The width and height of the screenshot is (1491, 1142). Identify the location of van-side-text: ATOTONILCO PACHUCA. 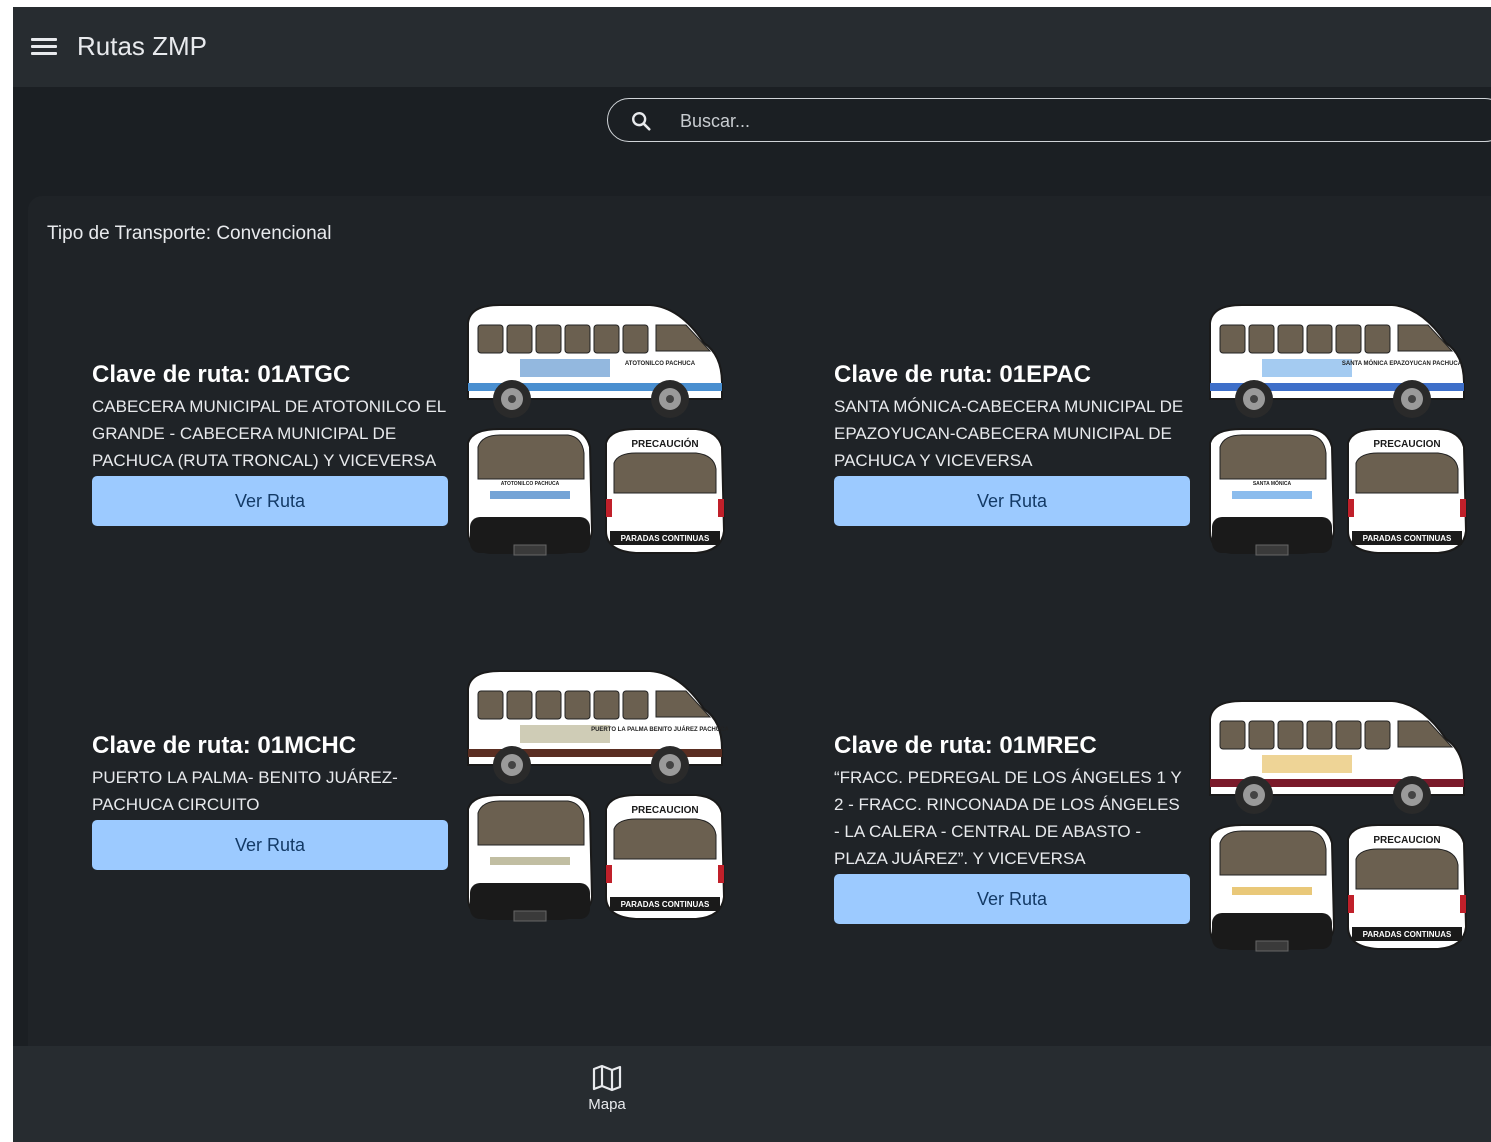
(660, 364).